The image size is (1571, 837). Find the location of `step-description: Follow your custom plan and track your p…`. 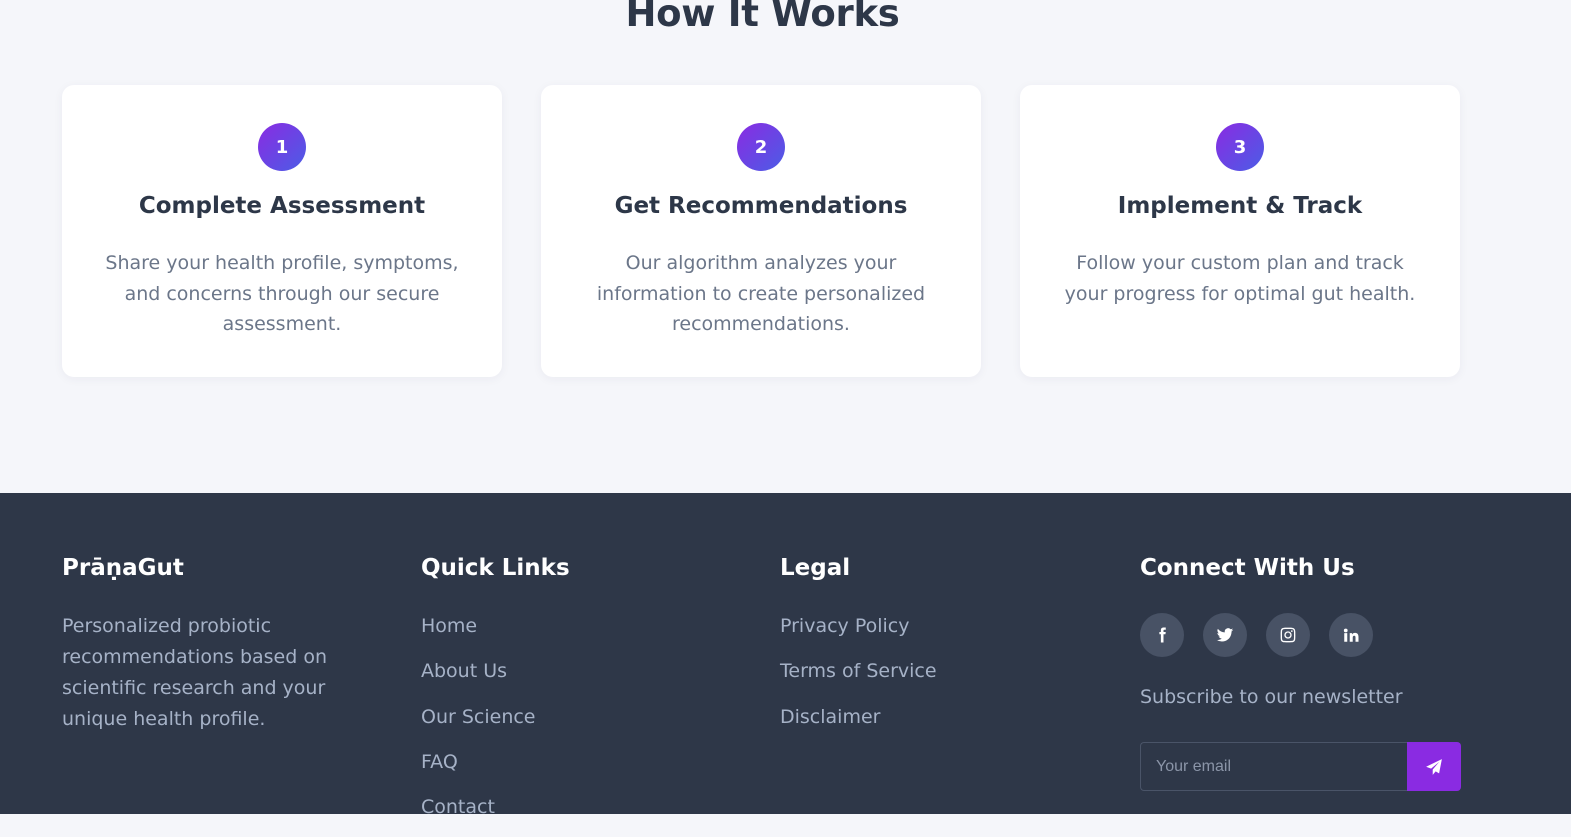

step-description: Follow your custom plan and track your p… is located at coordinates (1240, 278).